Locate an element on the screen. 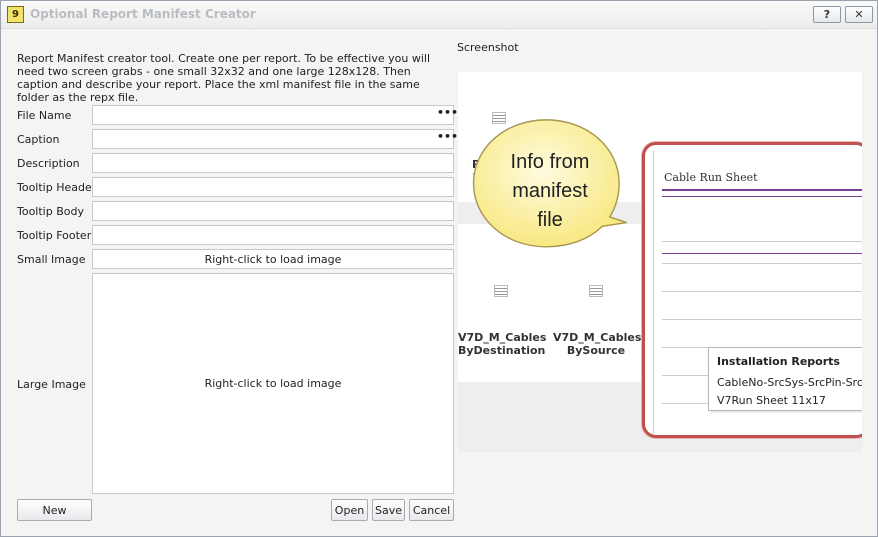  window-title: Optional Report Manifest Creator is located at coordinates (143, 14).